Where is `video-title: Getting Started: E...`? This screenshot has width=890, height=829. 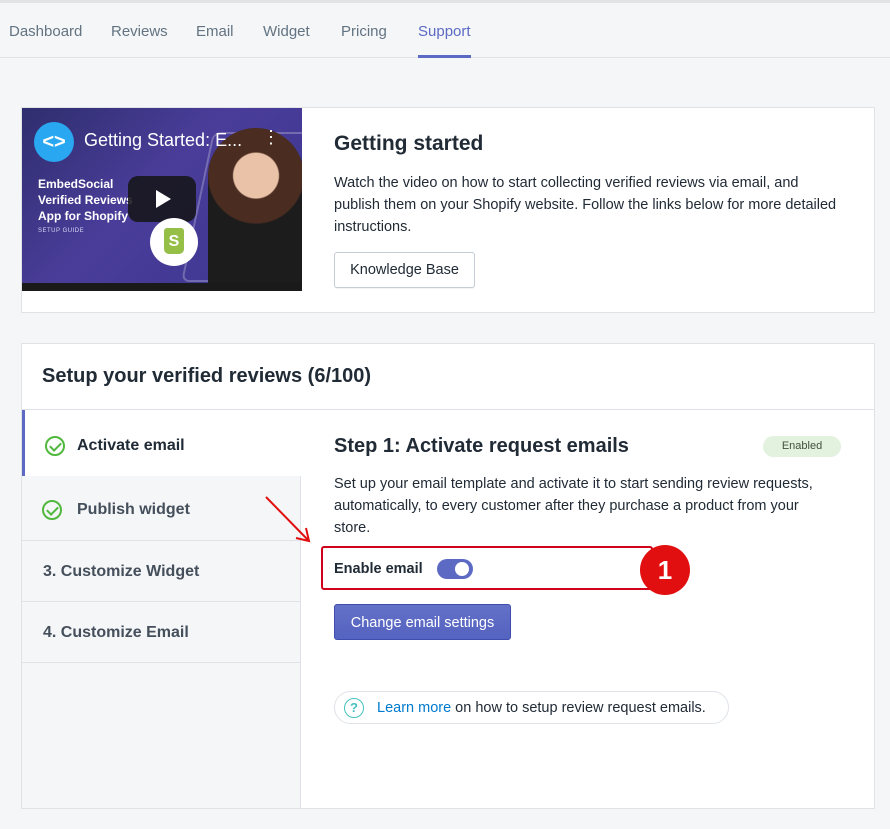
video-title: Getting Started: E... is located at coordinates (163, 140).